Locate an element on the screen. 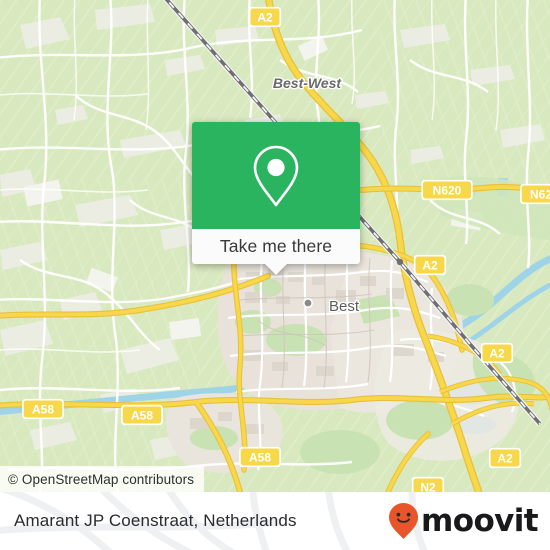 The image size is (550, 550). map-label-best: Best is located at coordinates (344, 306).